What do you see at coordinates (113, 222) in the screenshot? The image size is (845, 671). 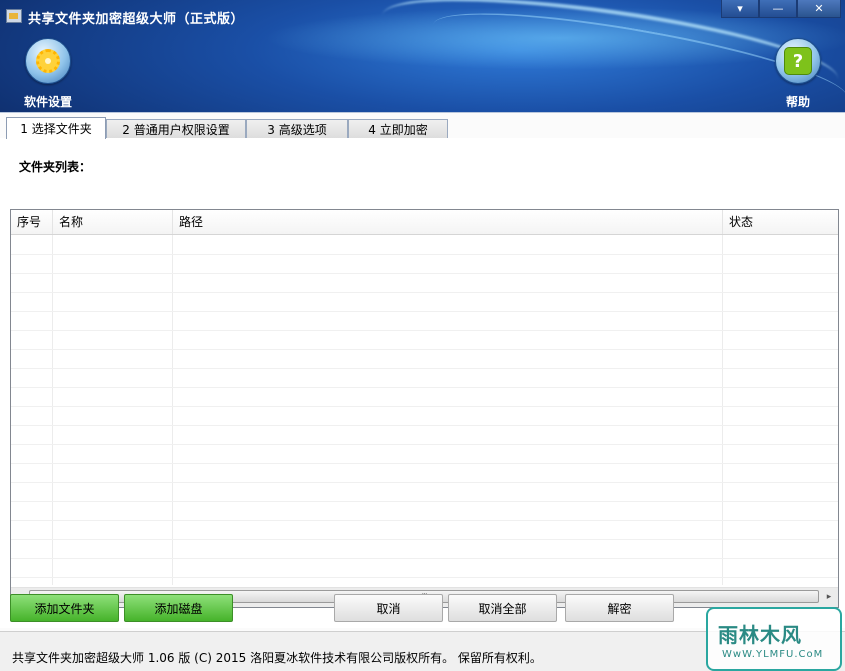 I see `column-header-name: 名称` at bounding box center [113, 222].